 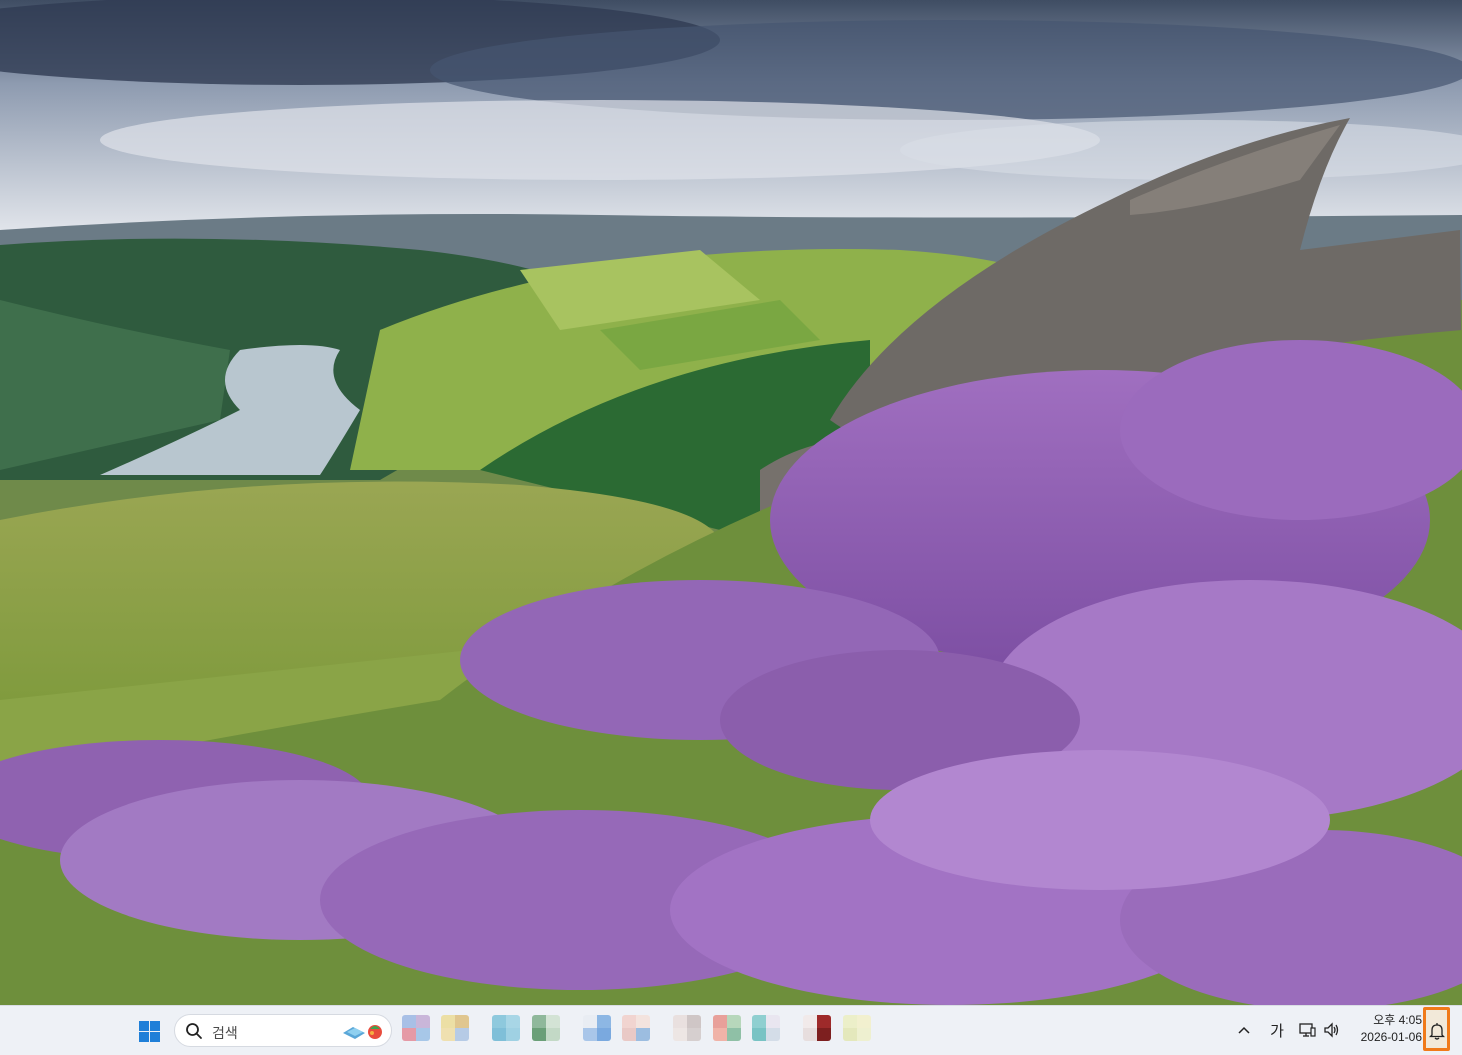 I want to click on notification-bell-icon, so click(x=1437, y=1031).